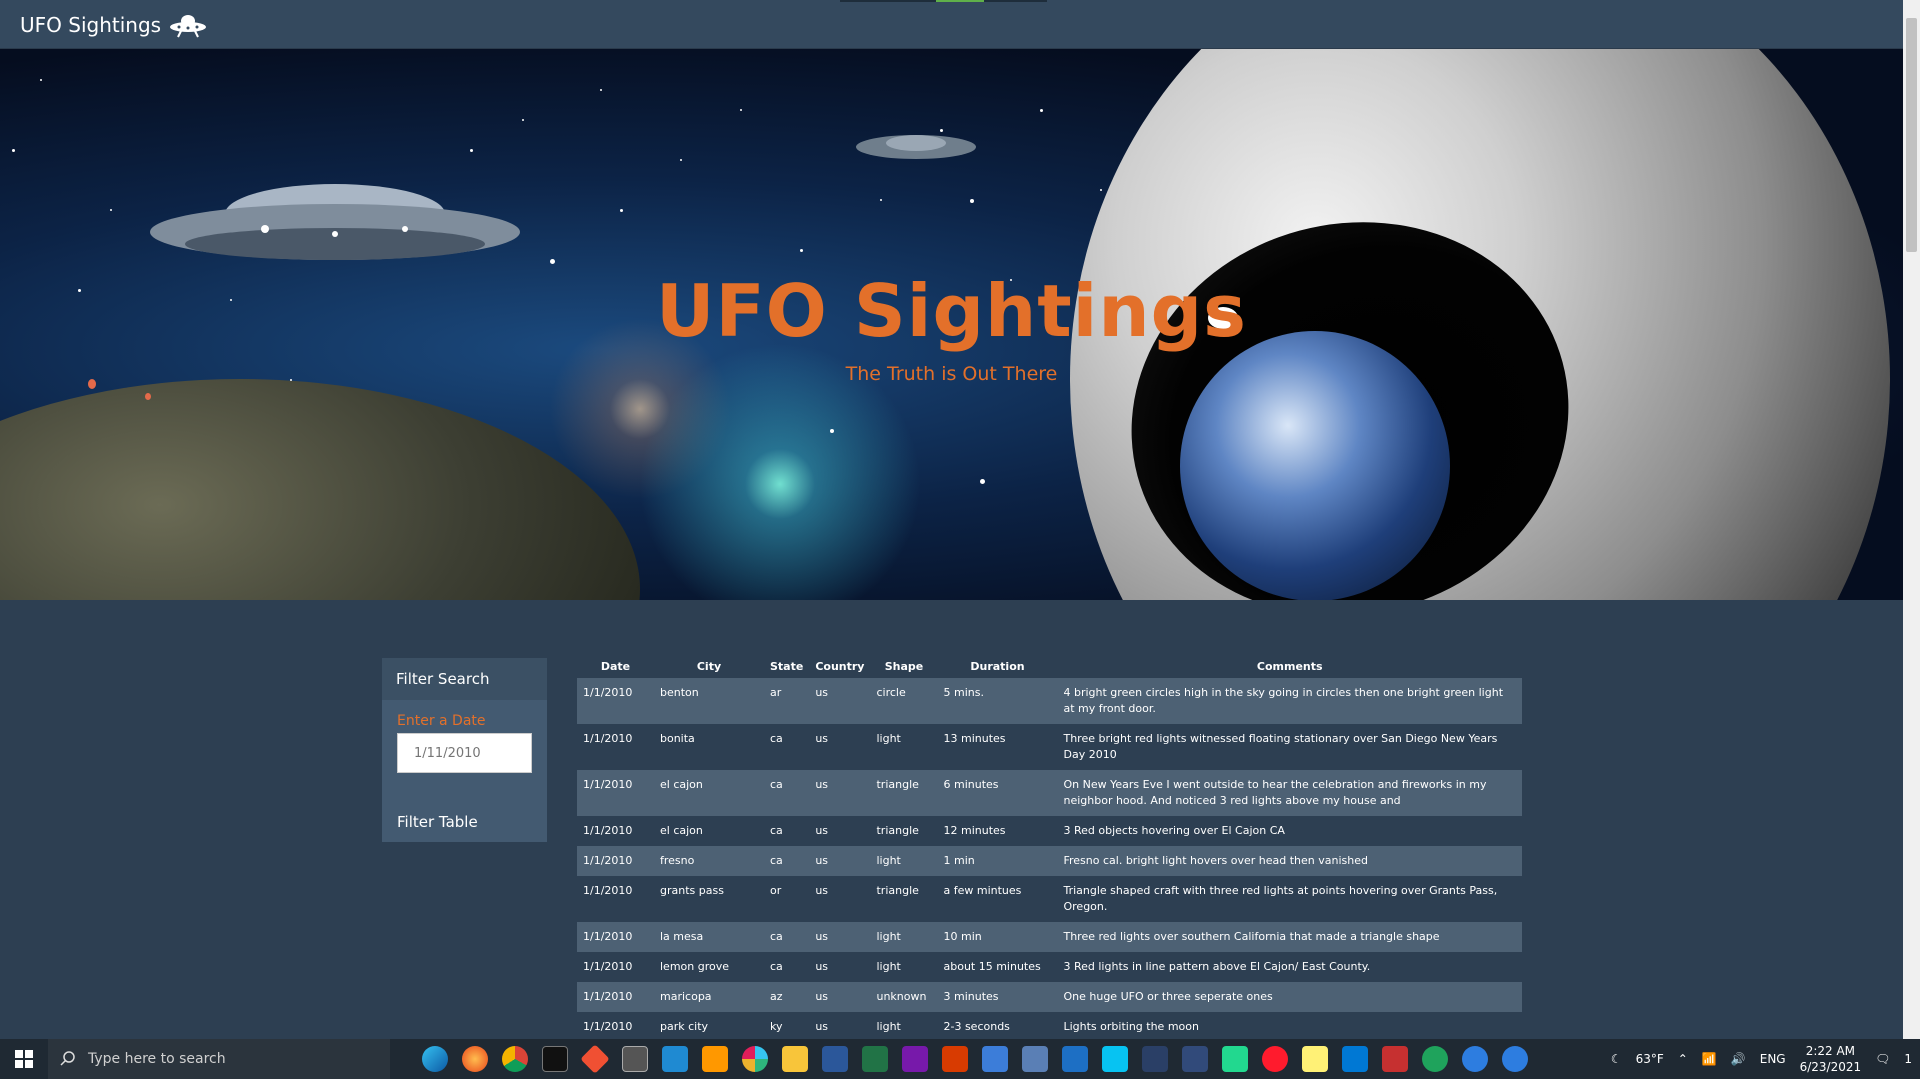 The image size is (1920, 1079). What do you see at coordinates (951, 24) in the screenshot?
I see `navbar: UFO Sightings` at bounding box center [951, 24].